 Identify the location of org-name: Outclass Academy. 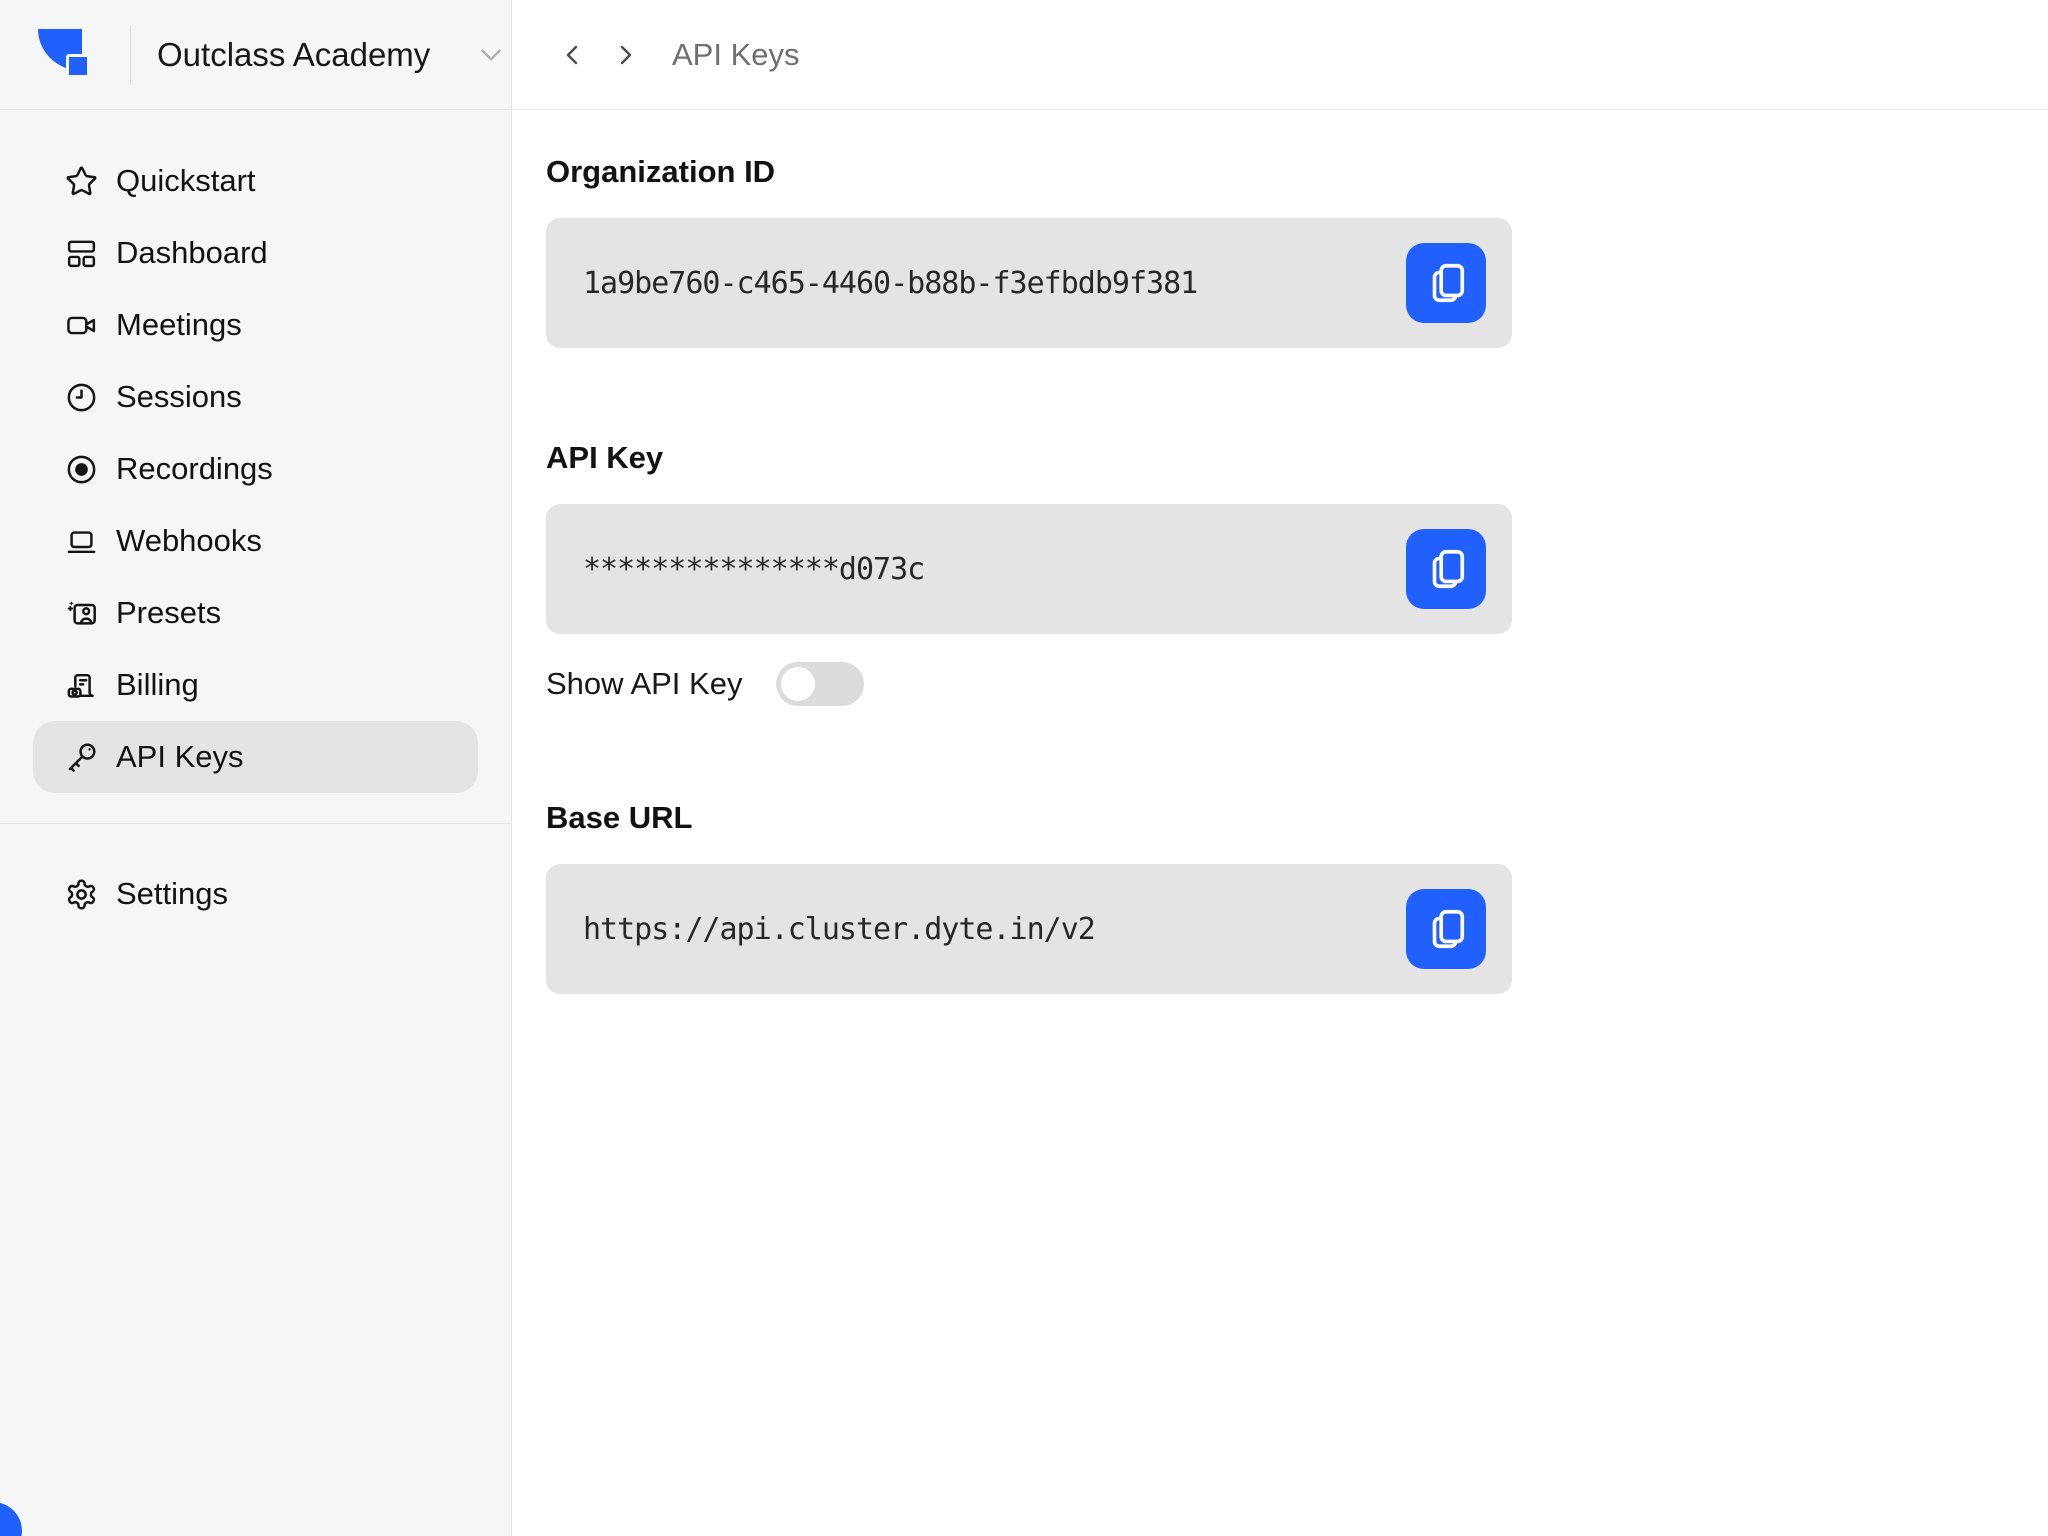
(293, 55).